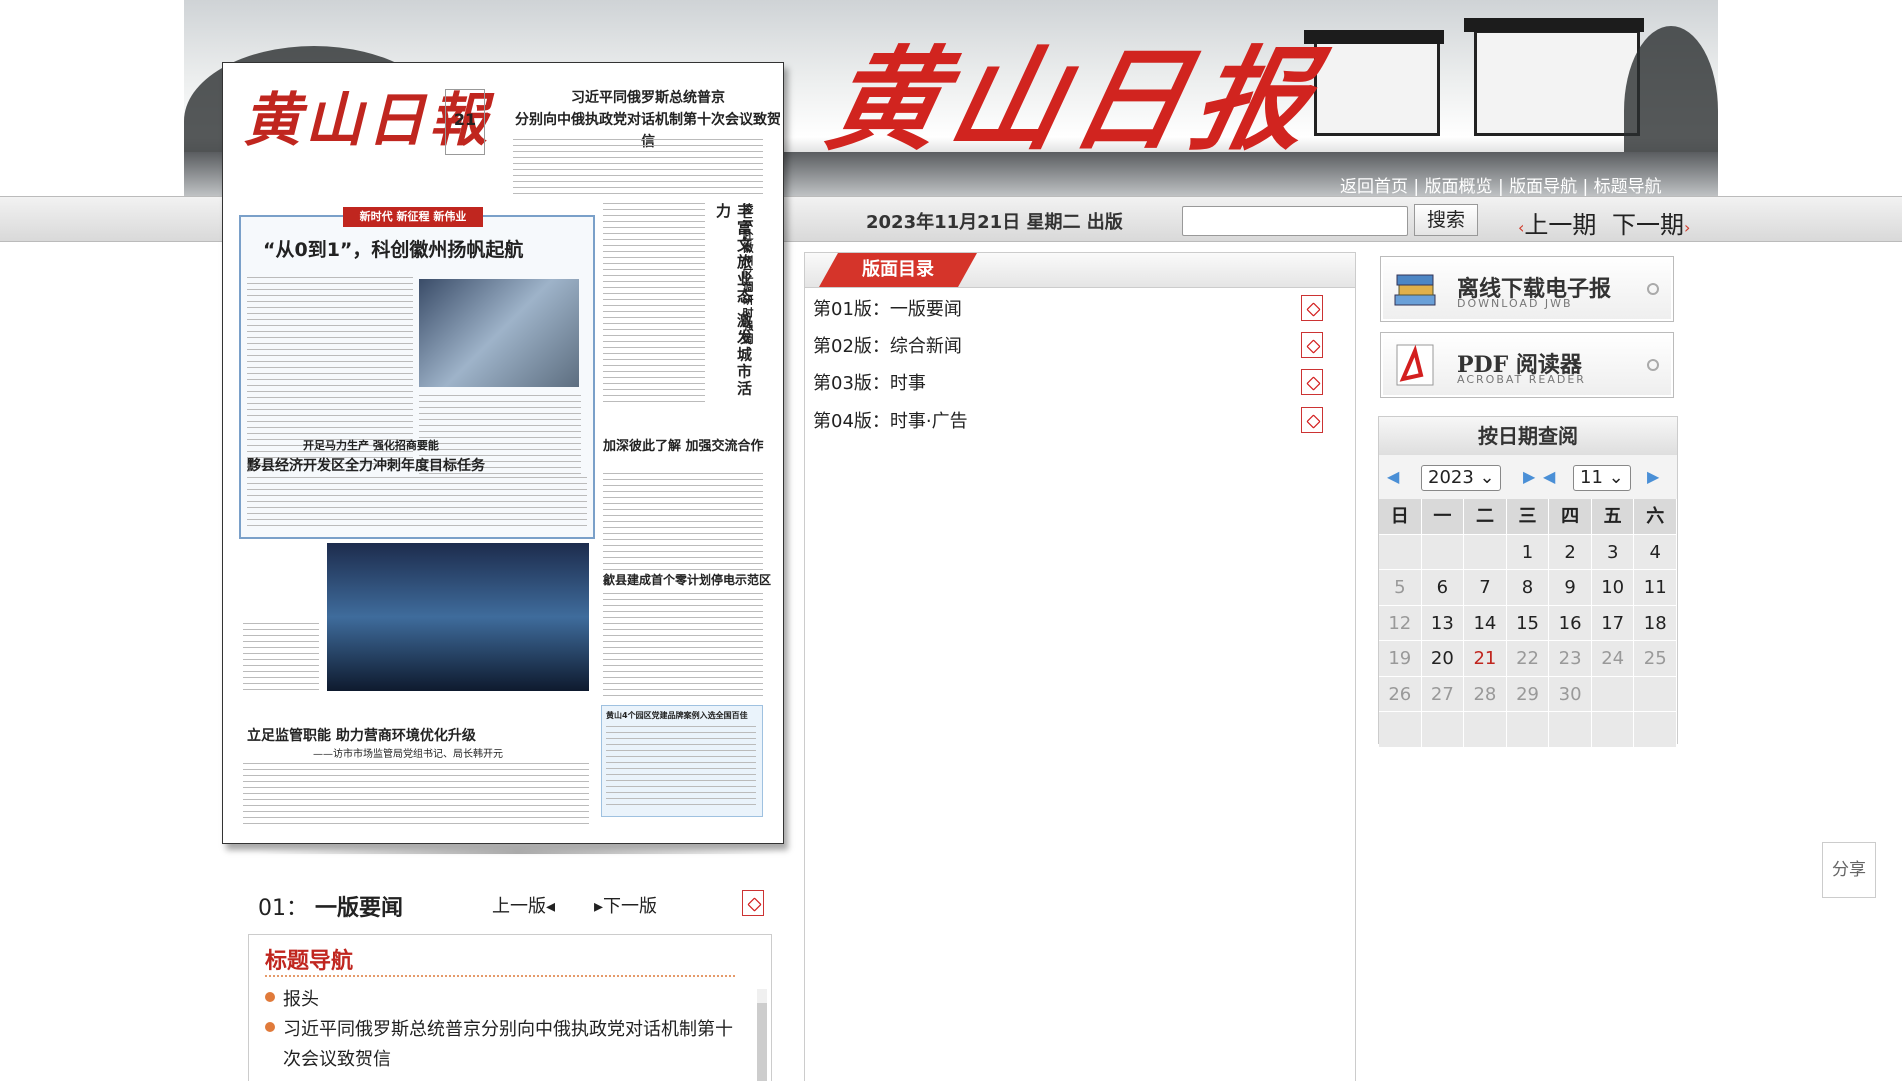 Image resolution: width=1902 pixels, height=1081 pixels. What do you see at coordinates (272, 908) in the screenshot?
I see `page-number: 01` at bounding box center [272, 908].